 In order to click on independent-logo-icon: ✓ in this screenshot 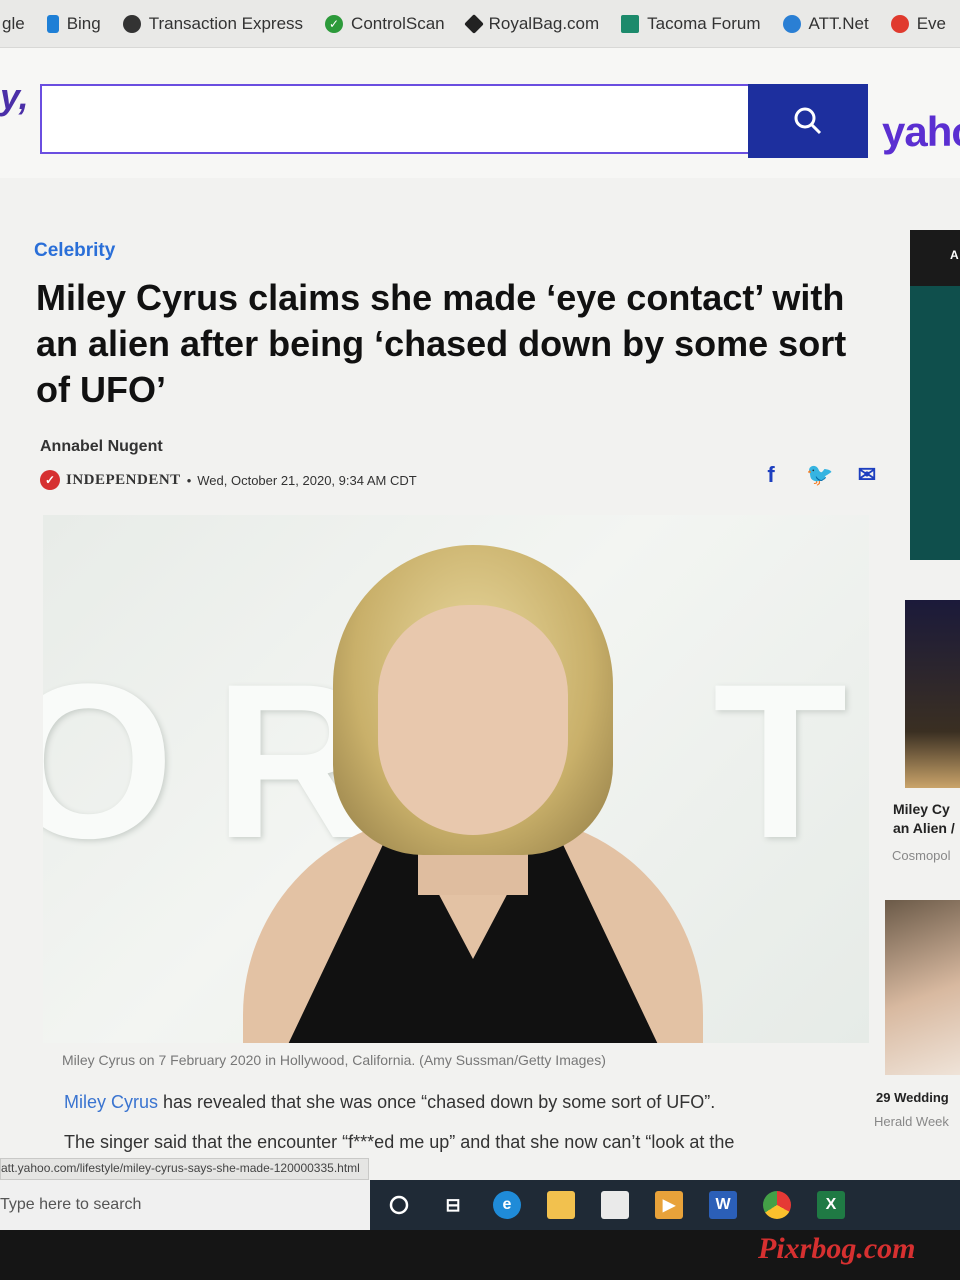, I will do `click(50, 480)`.